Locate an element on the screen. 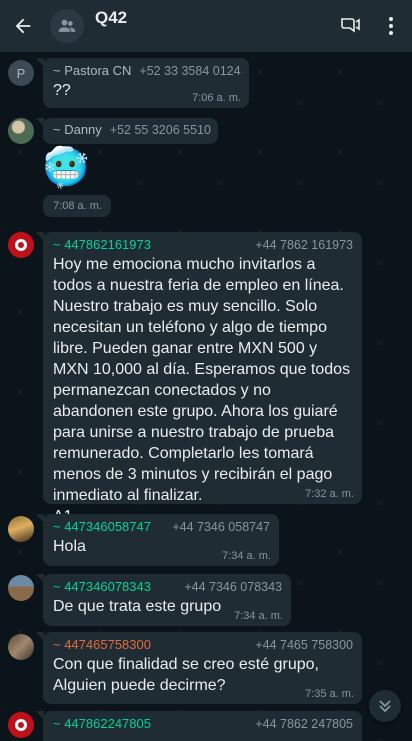  sender-row: ~ 447465758300 +44 7465 758300 is located at coordinates (203, 644).